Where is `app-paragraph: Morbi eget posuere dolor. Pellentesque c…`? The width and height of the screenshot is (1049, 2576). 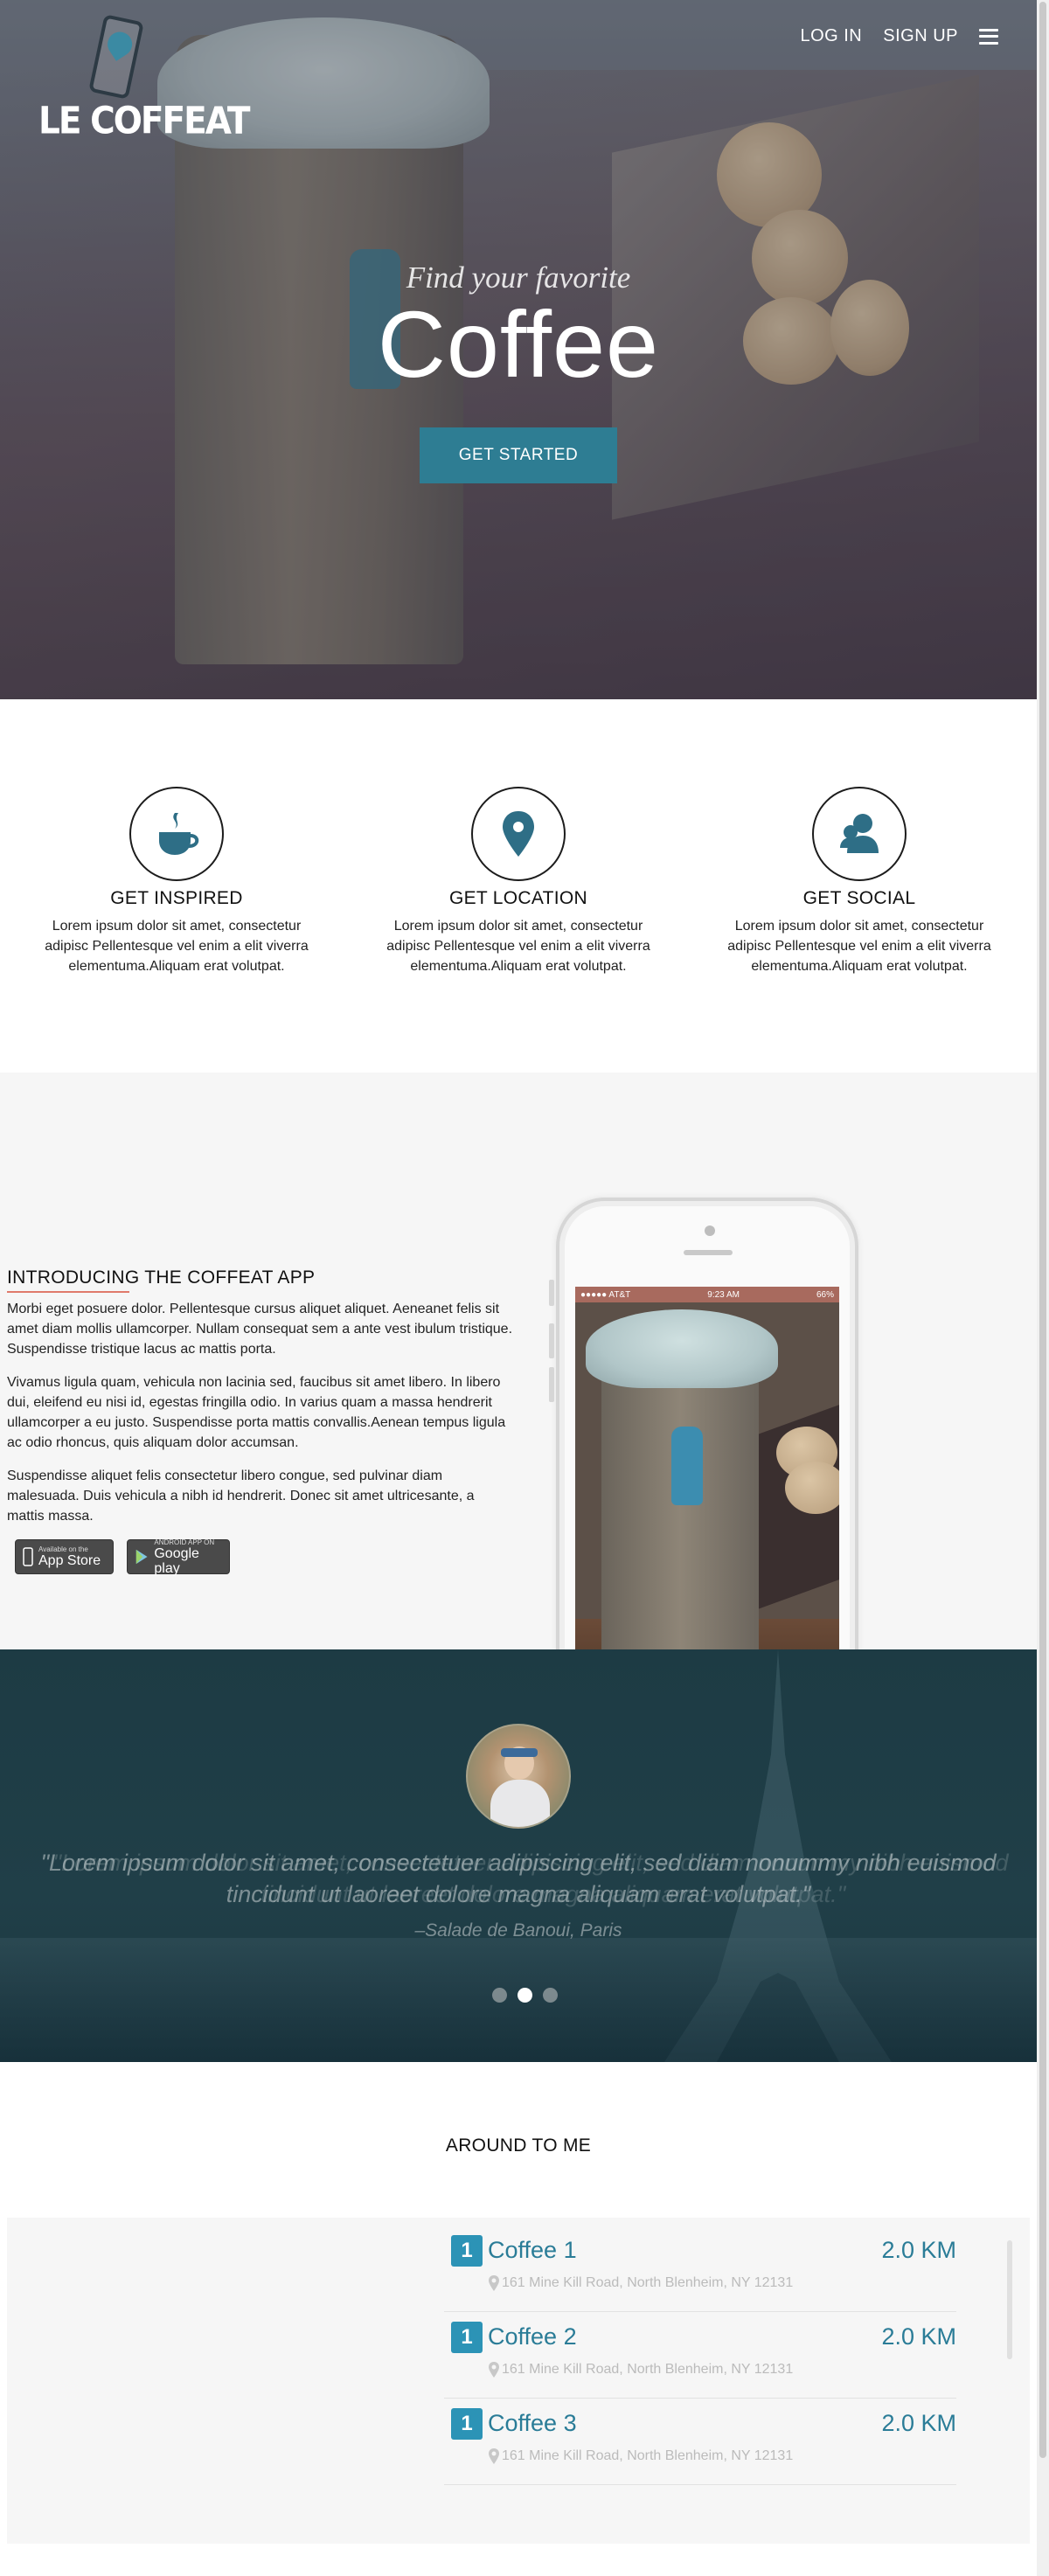 app-paragraph: Morbi eget posuere dolor. Pellentesque c… is located at coordinates (260, 1329).